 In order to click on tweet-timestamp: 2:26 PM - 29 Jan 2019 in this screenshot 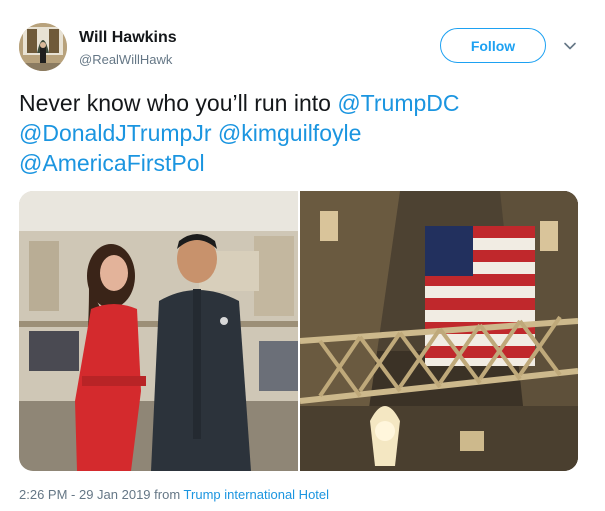, I will do `click(85, 494)`.